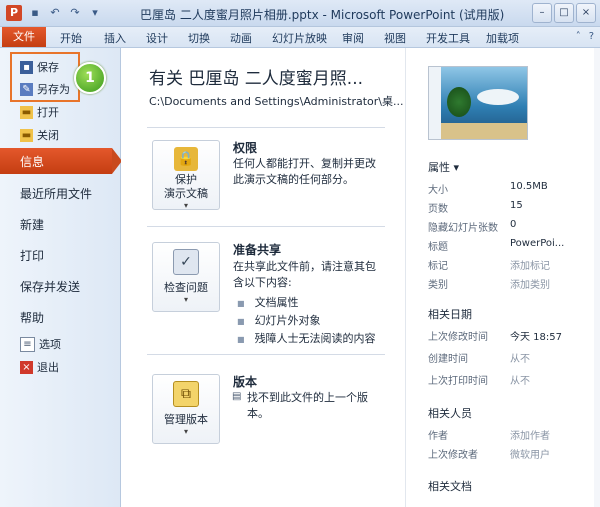 The height and width of the screenshot is (507, 600). What do you see at coordinates (186, 159) in the screenshot?
I see `lock-icon: 🔒` at bounding box center [186, 159].